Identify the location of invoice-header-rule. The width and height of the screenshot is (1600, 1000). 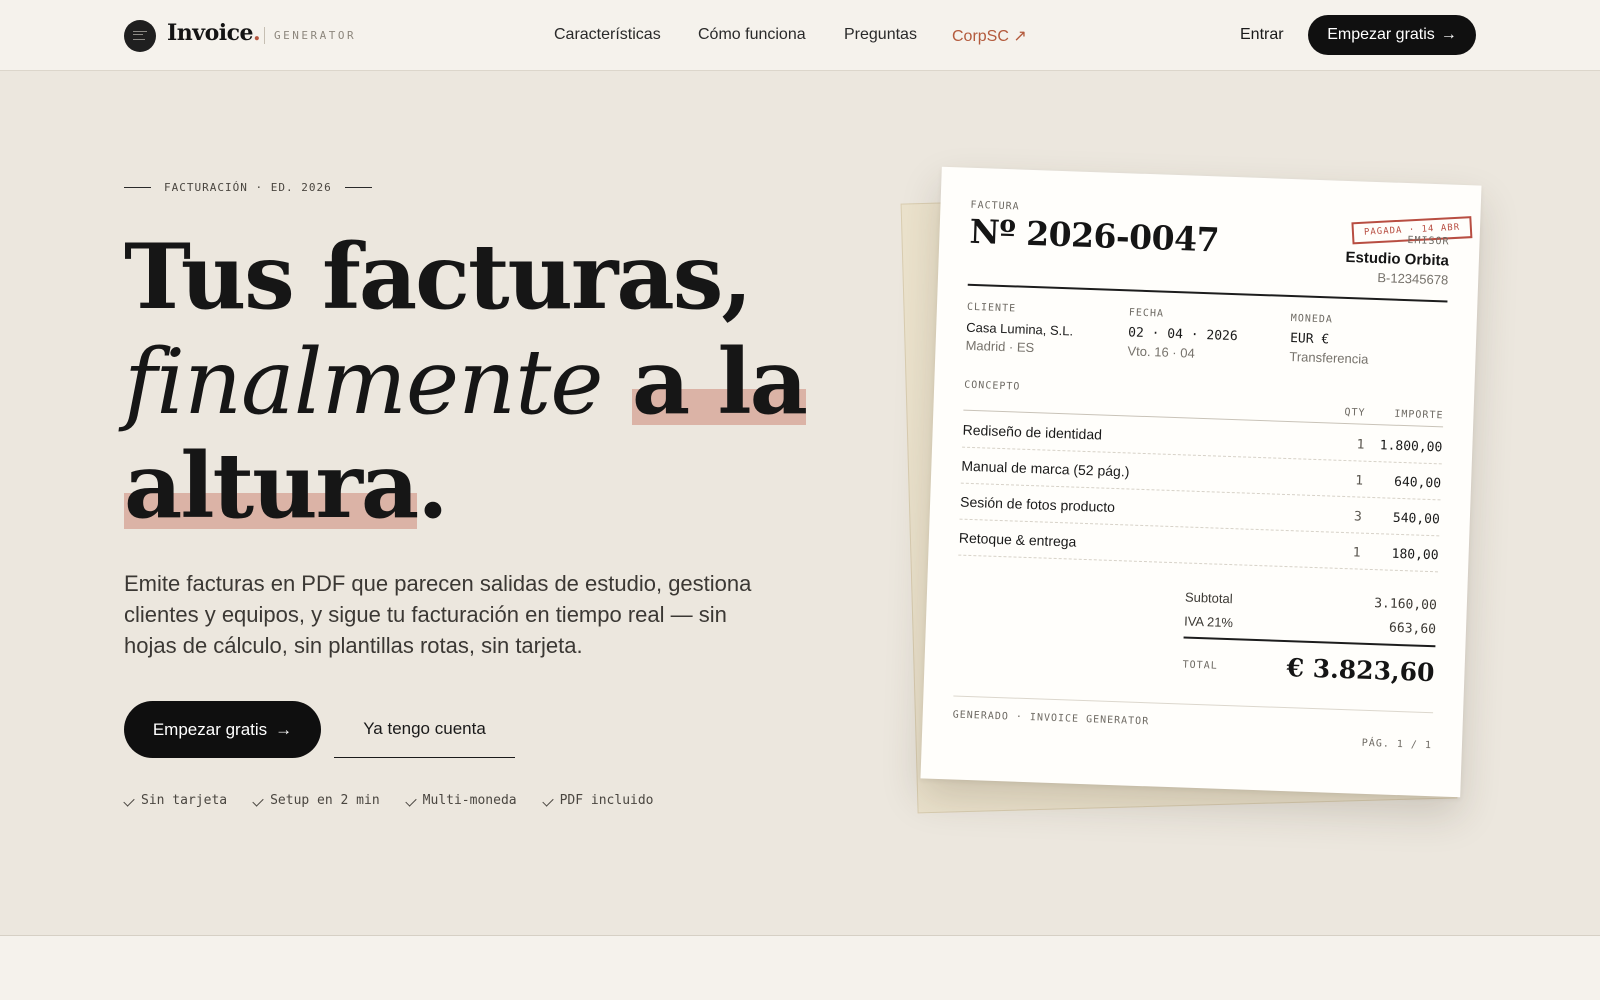
(1207, 292).